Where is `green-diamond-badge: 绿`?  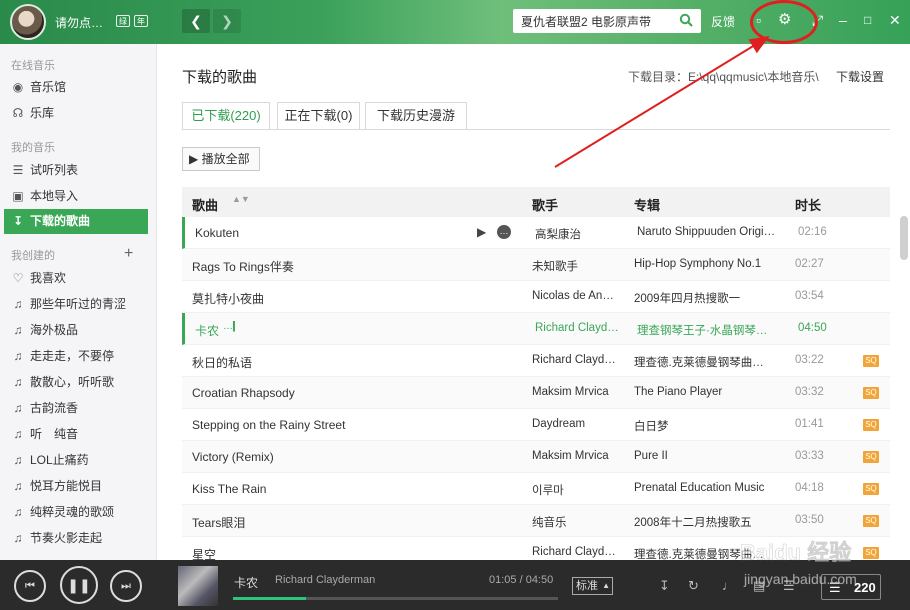 green-diamond-badge: 绿 is located at coordinates (123, 21).